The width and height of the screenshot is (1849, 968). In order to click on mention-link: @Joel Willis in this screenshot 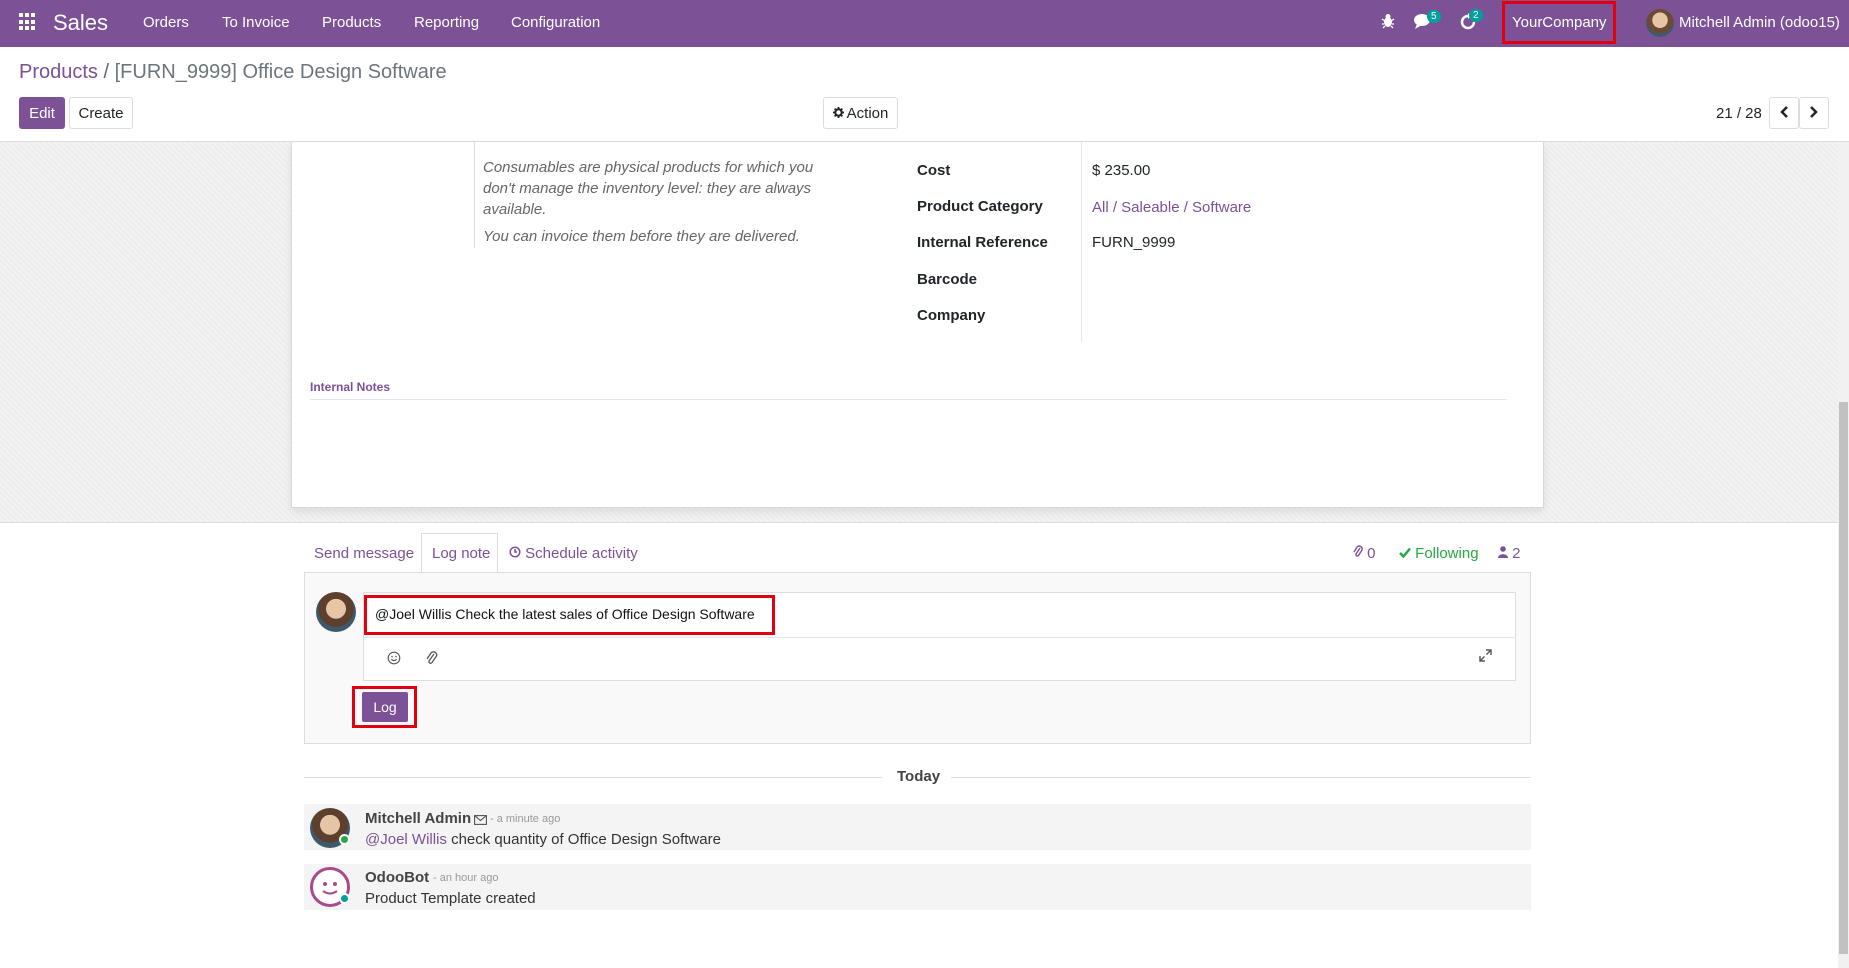, I will do `click(406, 839)`.